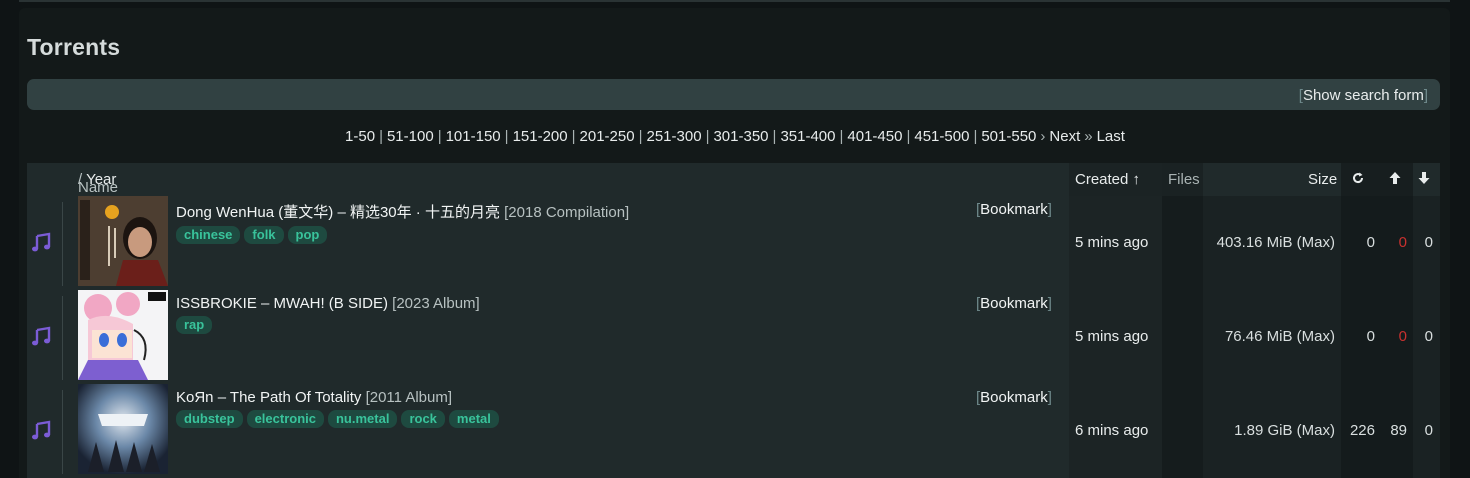  Describe the element at coordinates (1111, 136) in the screenshot. I see `last-page-link: Last` at that location.